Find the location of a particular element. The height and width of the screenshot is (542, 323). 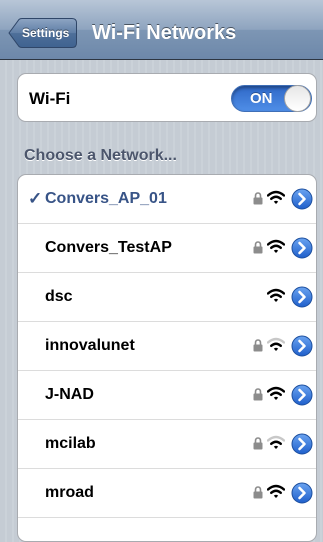

wifi-toggle-switch: ON is located at coordinates (271, 98).